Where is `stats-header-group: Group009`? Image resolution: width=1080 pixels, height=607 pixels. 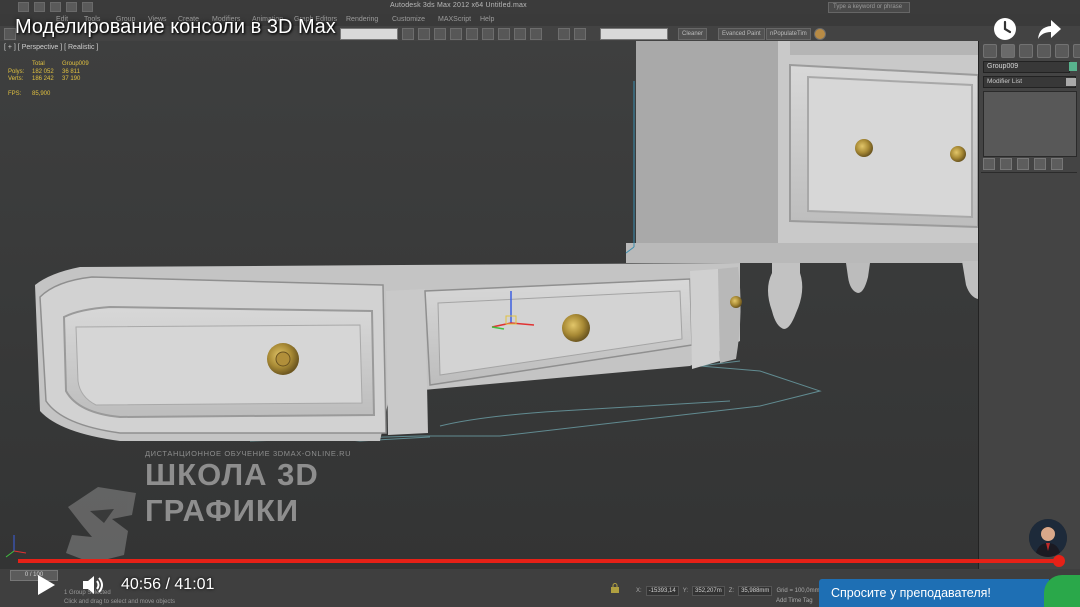 stats-header-group: Group009 is located at coordinates (75, 64).